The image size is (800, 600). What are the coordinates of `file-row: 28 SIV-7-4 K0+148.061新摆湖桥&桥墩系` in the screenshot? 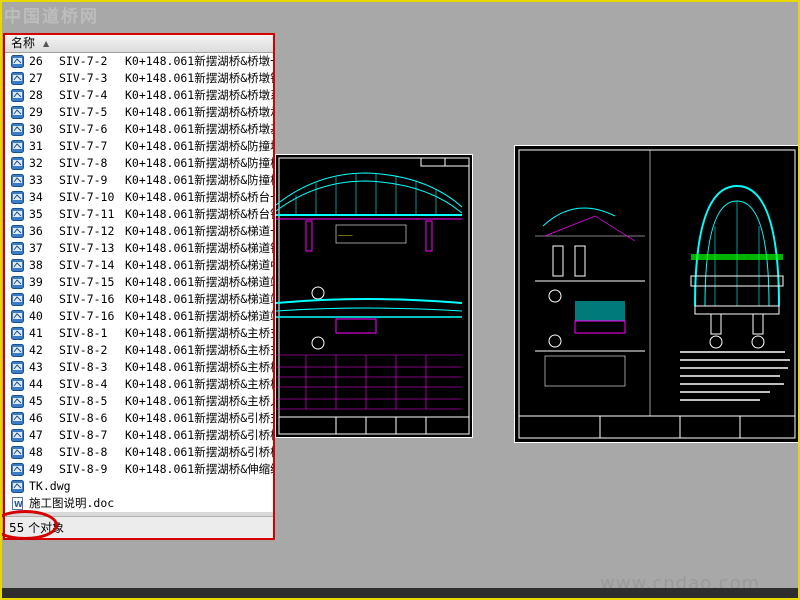 It's located at (139, 95).